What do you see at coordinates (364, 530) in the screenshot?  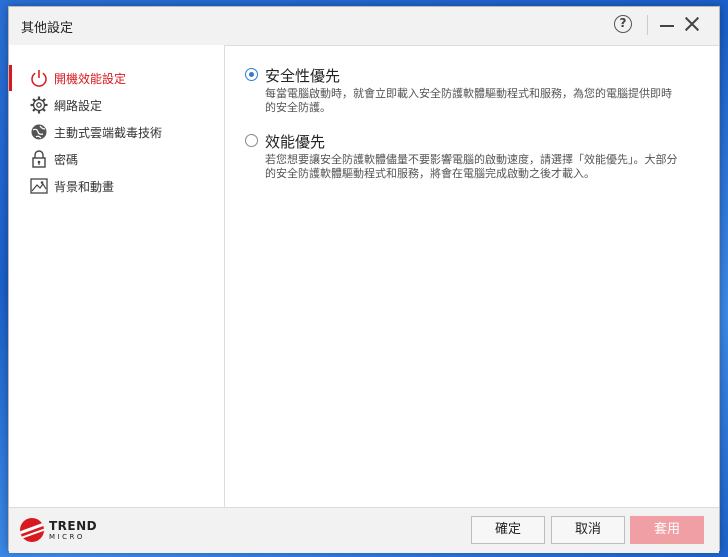 I see `footer: TREND MICRO 確定 取消 套用` at bounding box center [364, 530].